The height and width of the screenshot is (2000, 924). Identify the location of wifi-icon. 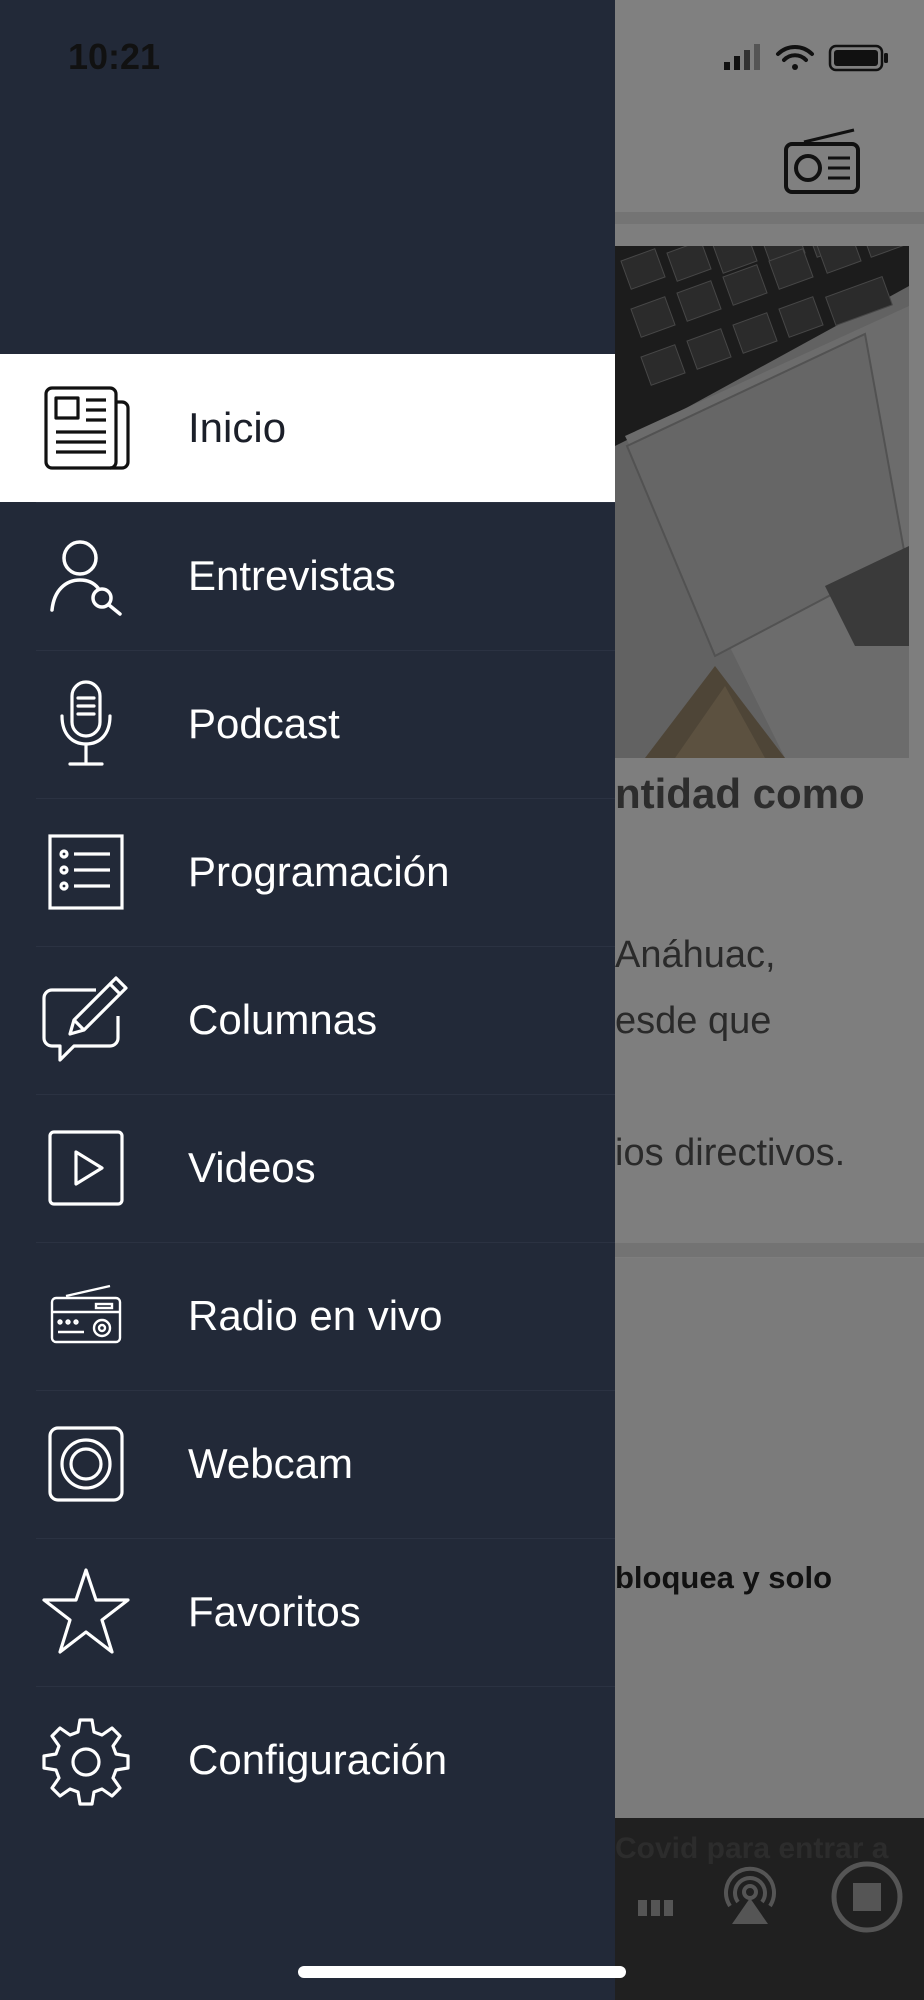
(795, 57).